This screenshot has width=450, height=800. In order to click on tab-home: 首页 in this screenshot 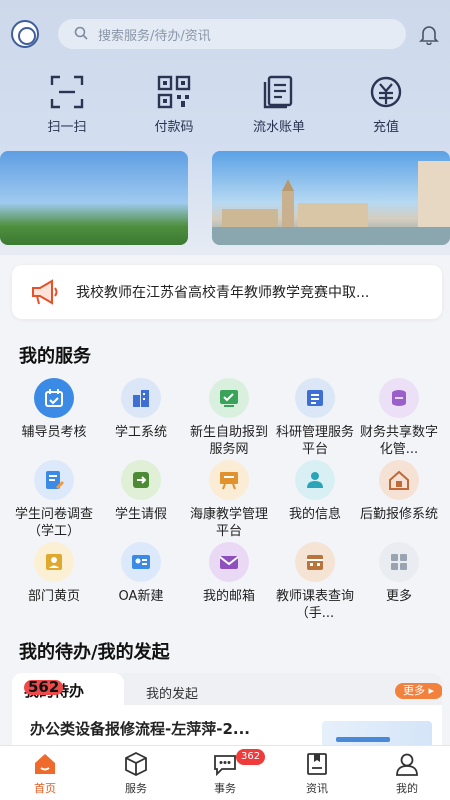, I will do `click(45, 773)`.